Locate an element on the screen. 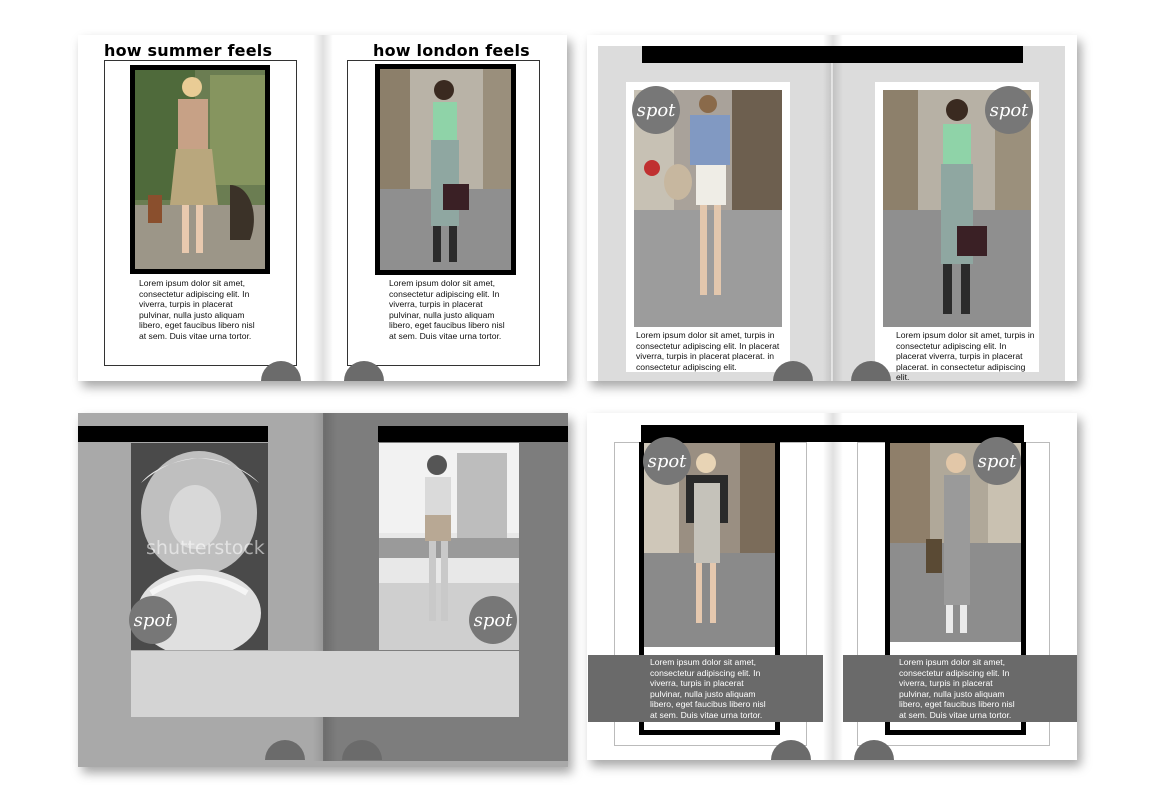 Image resolution: width=1162 pixels, height=812 pixels. spread-3-right-spot-badge: spot is located at coordinates (493, 620).